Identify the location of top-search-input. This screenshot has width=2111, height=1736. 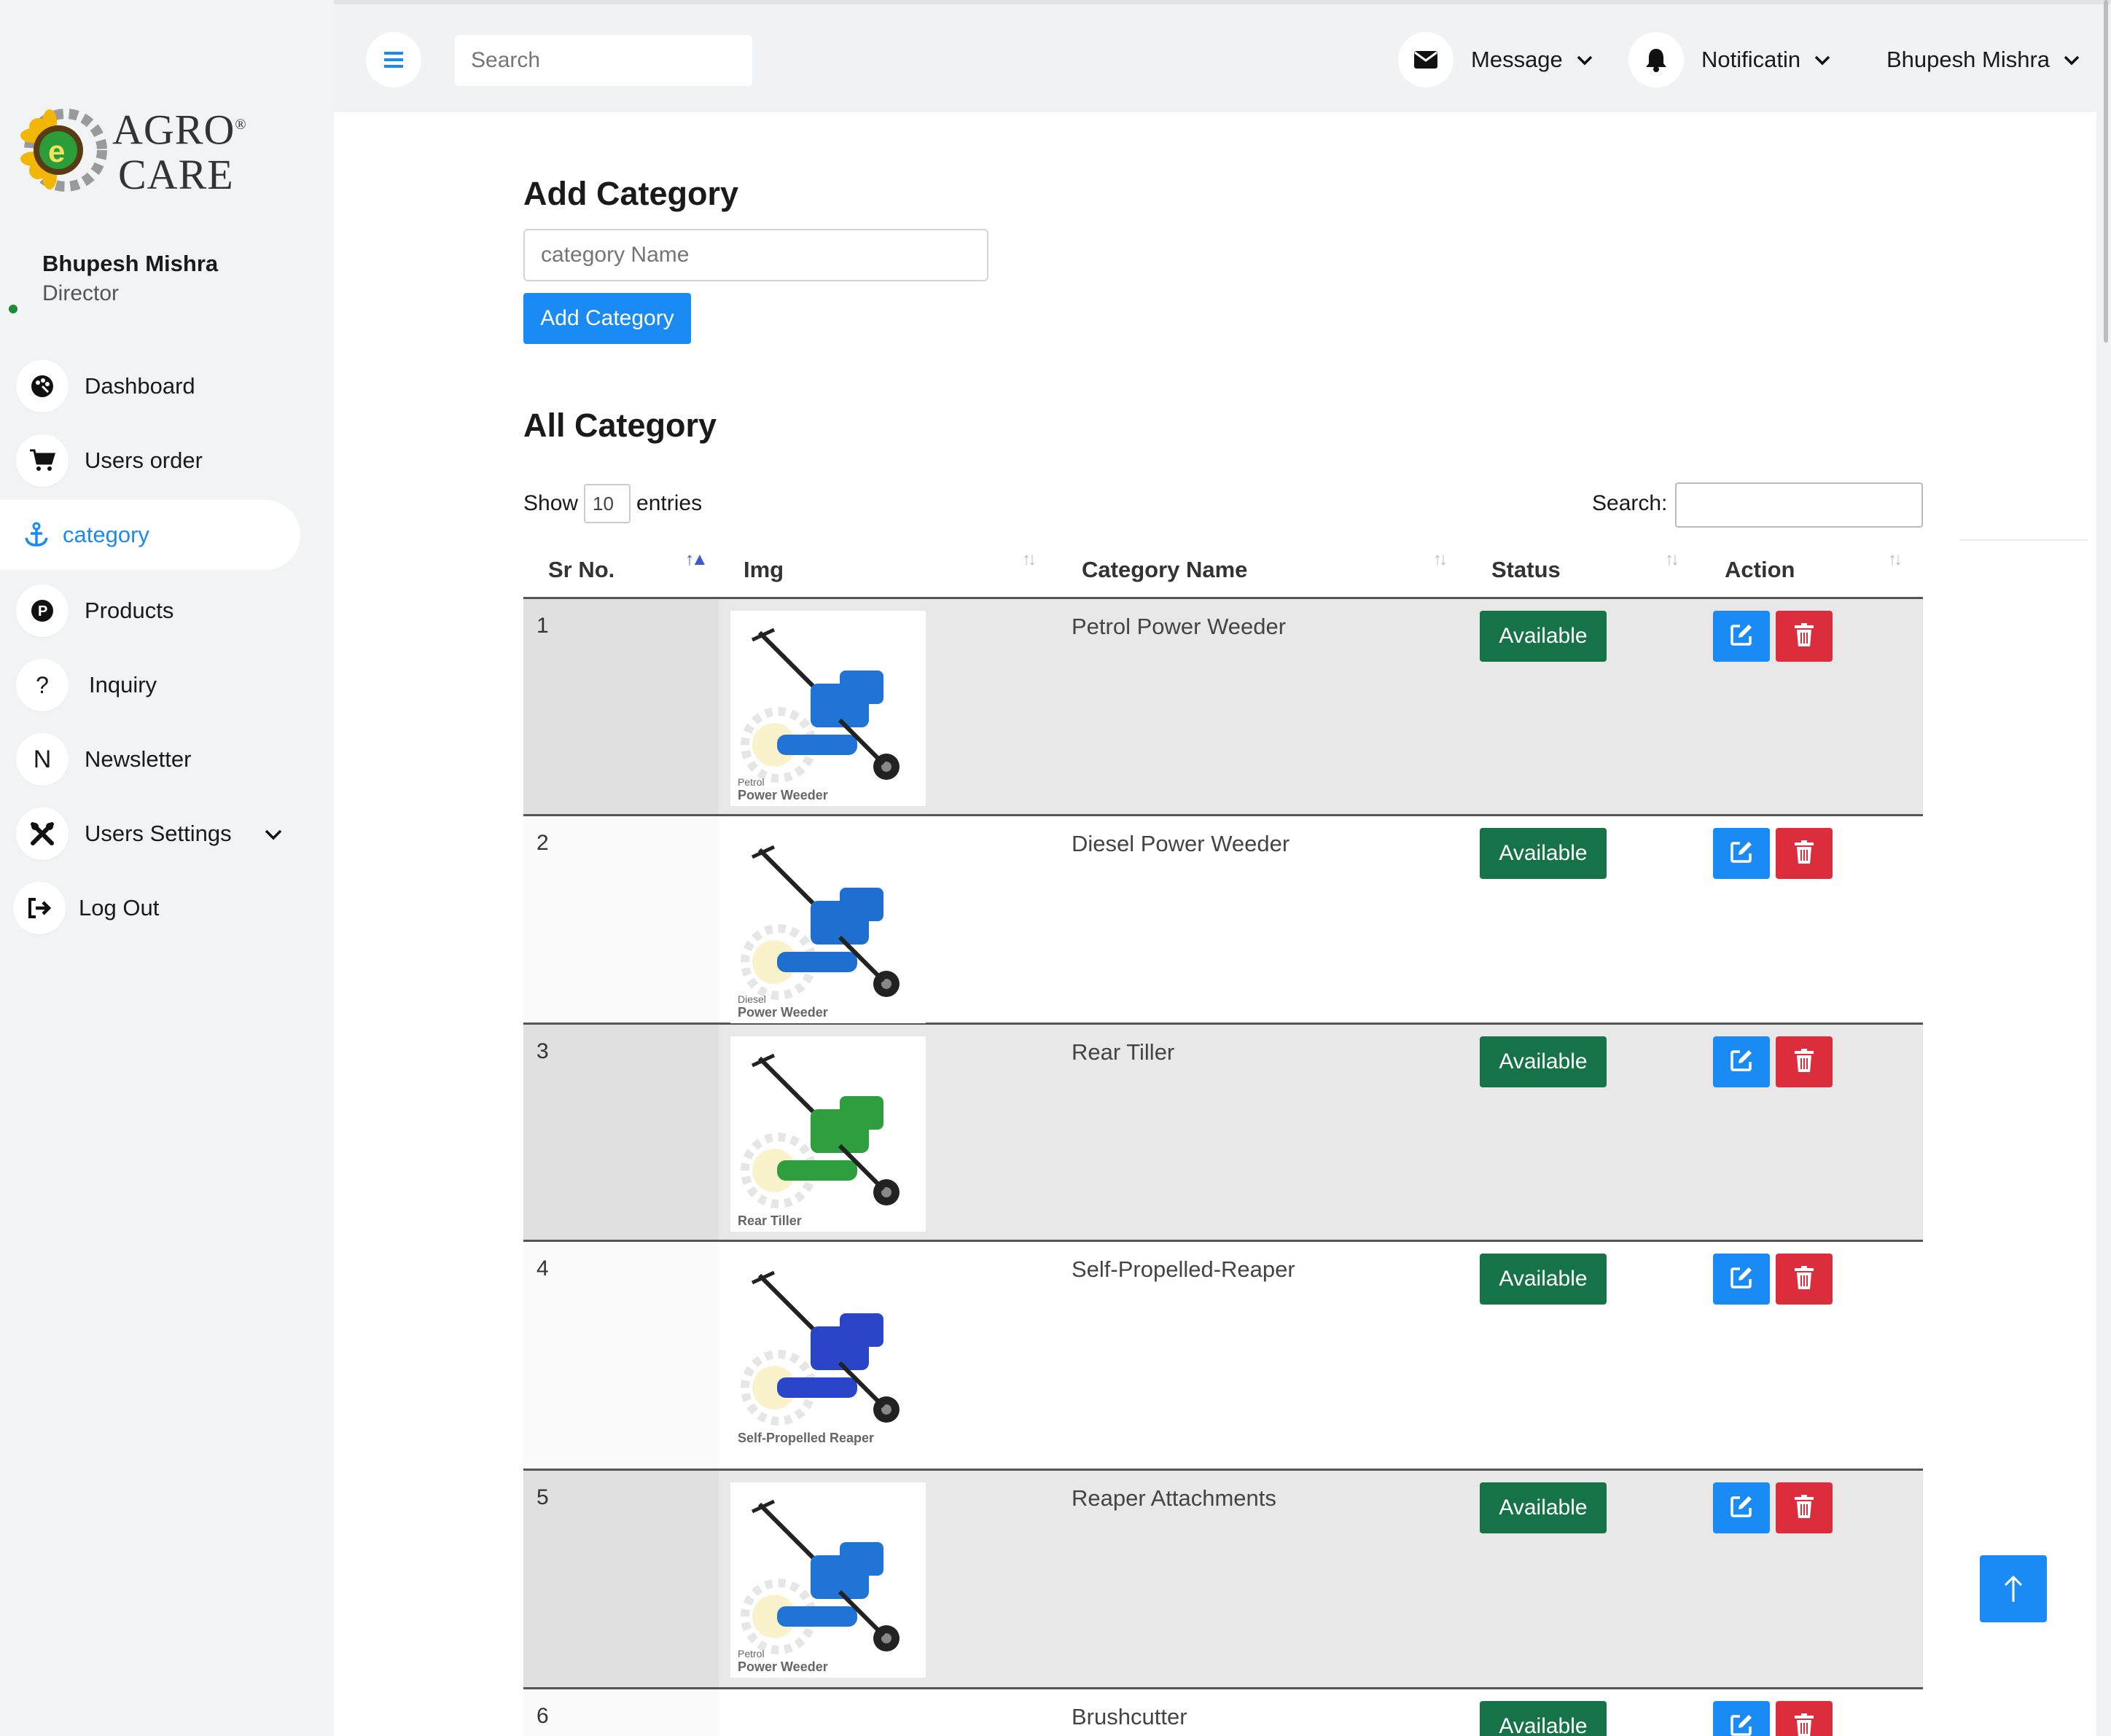
(603, 61).